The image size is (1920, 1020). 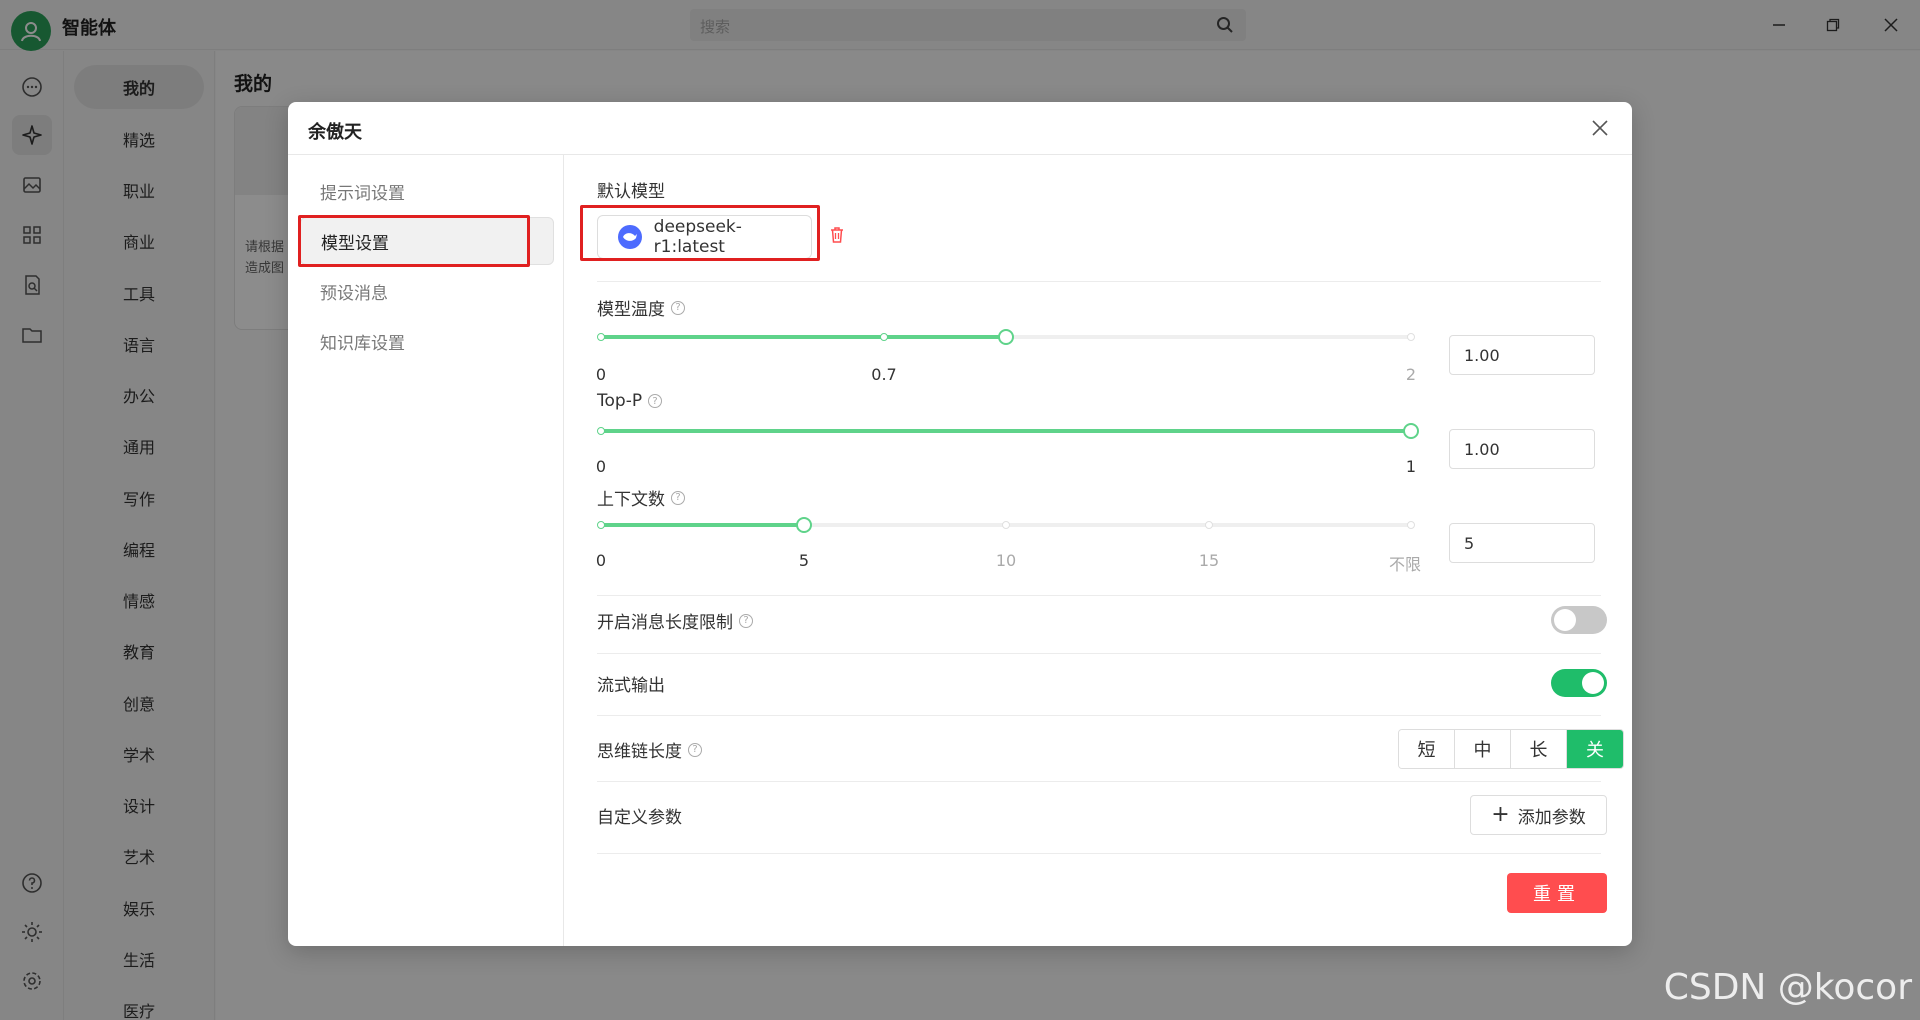 I want to click on reasoning-length-text: 思维链长度, so click(x=639, y=752).